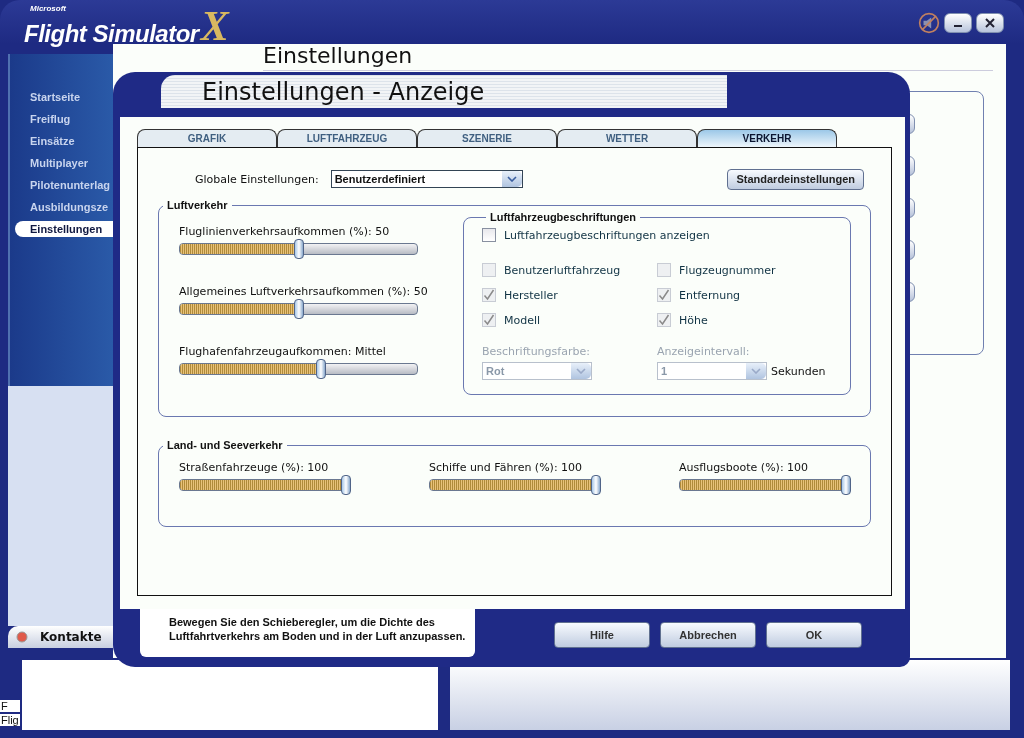  I want to click on tab: VERKEHR, so click(767, 138).